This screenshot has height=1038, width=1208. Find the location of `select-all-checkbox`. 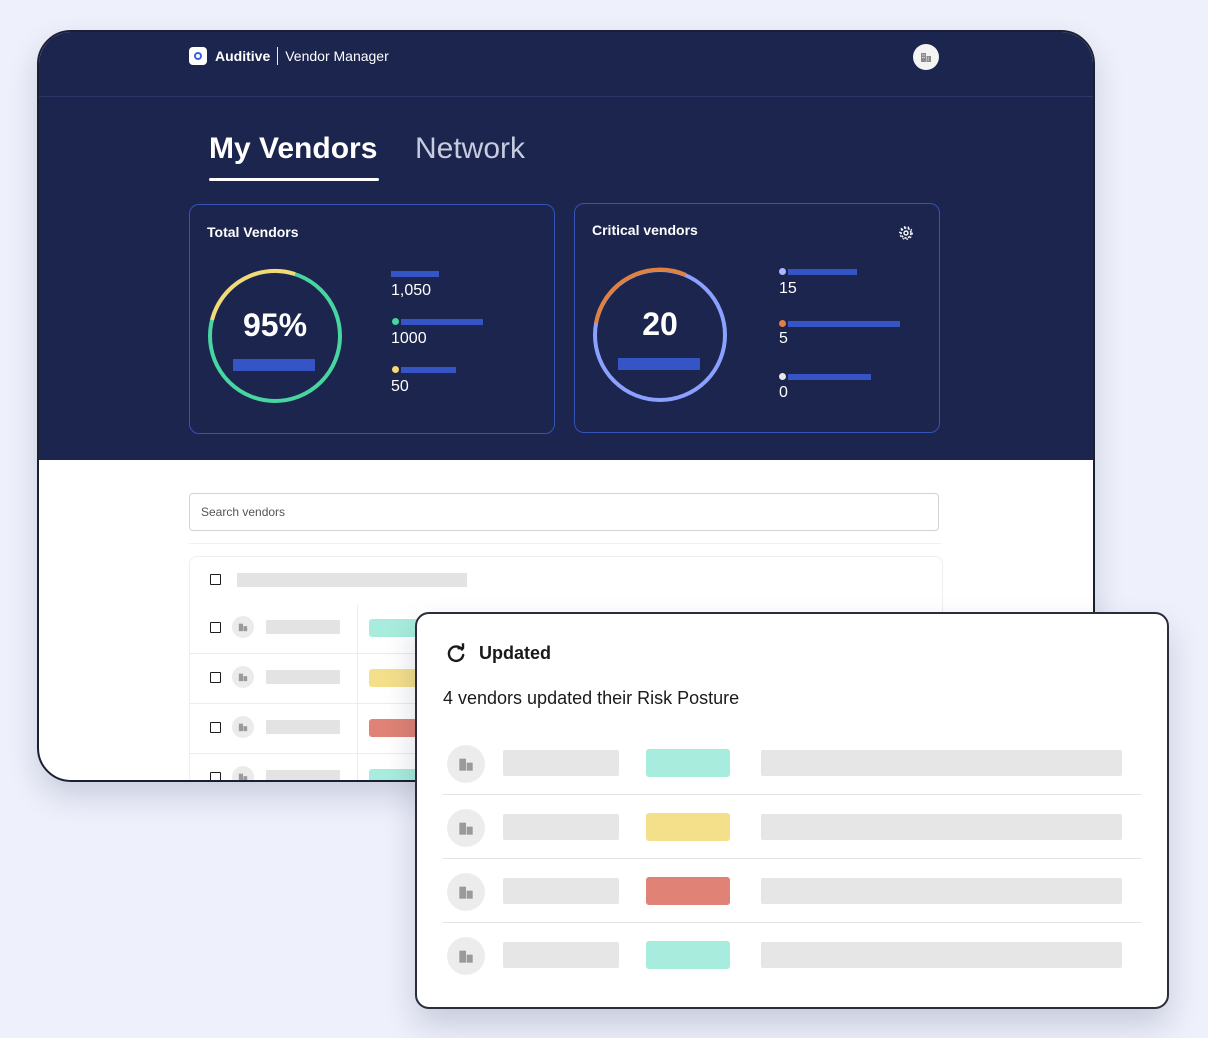

select-all-checkbox is located at coordinates (215, 579).